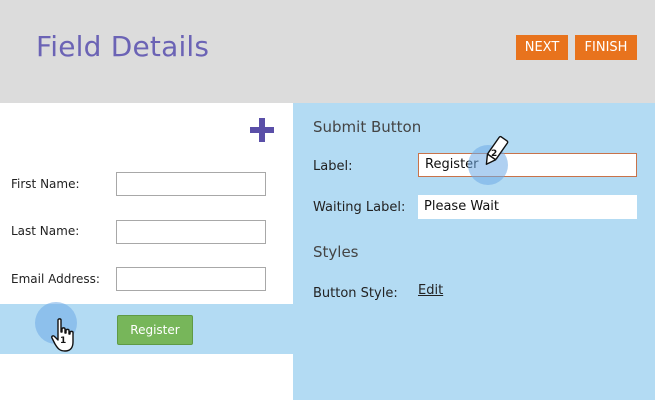 The width and height of the screenshot is (655, 400). I want to click on step-1-number: 1, so click(63, 341).